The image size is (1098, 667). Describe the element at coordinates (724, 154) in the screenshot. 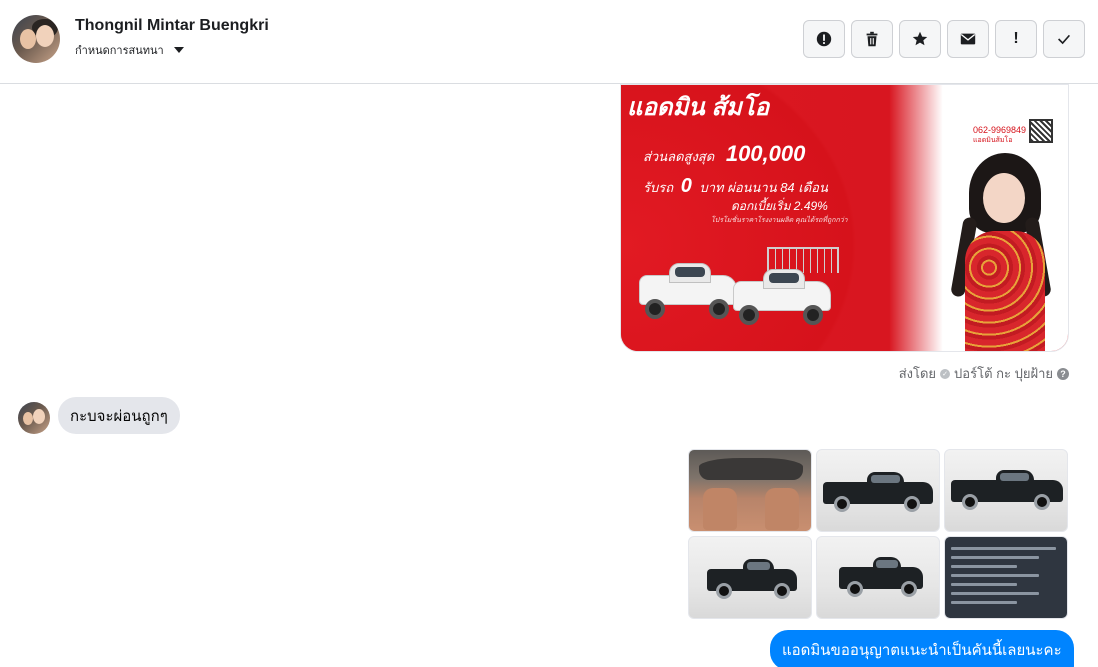

I see `promo-discount: ส่วนลดสูงสุด 100,000` at that location.